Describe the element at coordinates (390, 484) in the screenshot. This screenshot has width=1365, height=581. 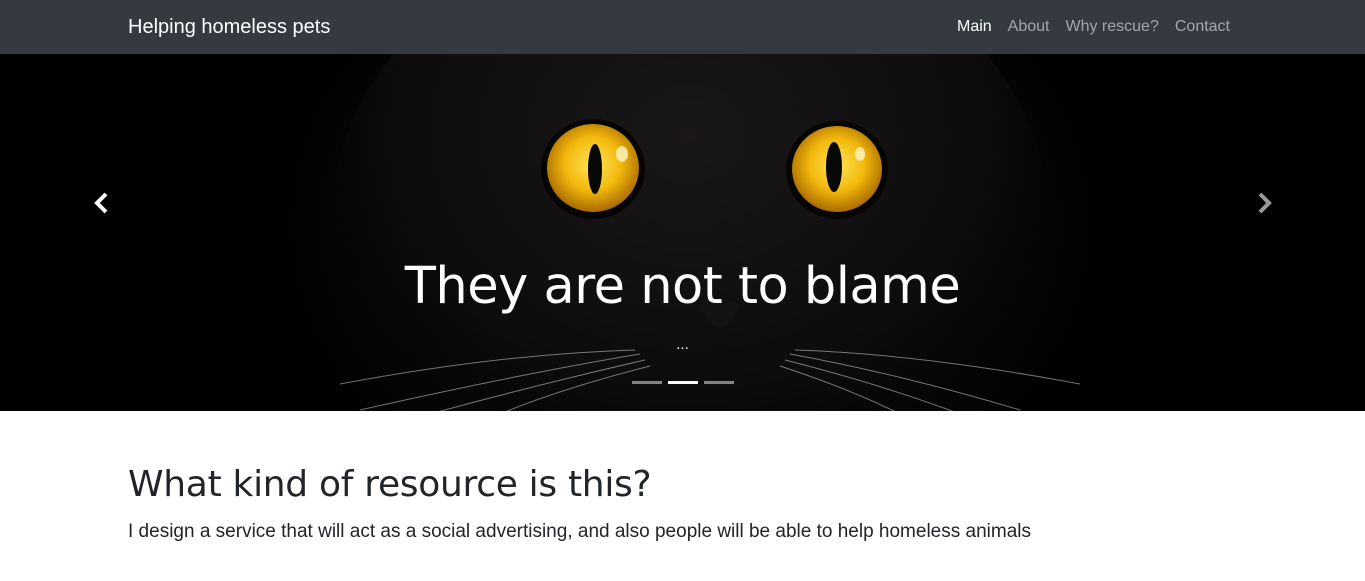
I see `section-heading: What kind of resource is this?` at that location.